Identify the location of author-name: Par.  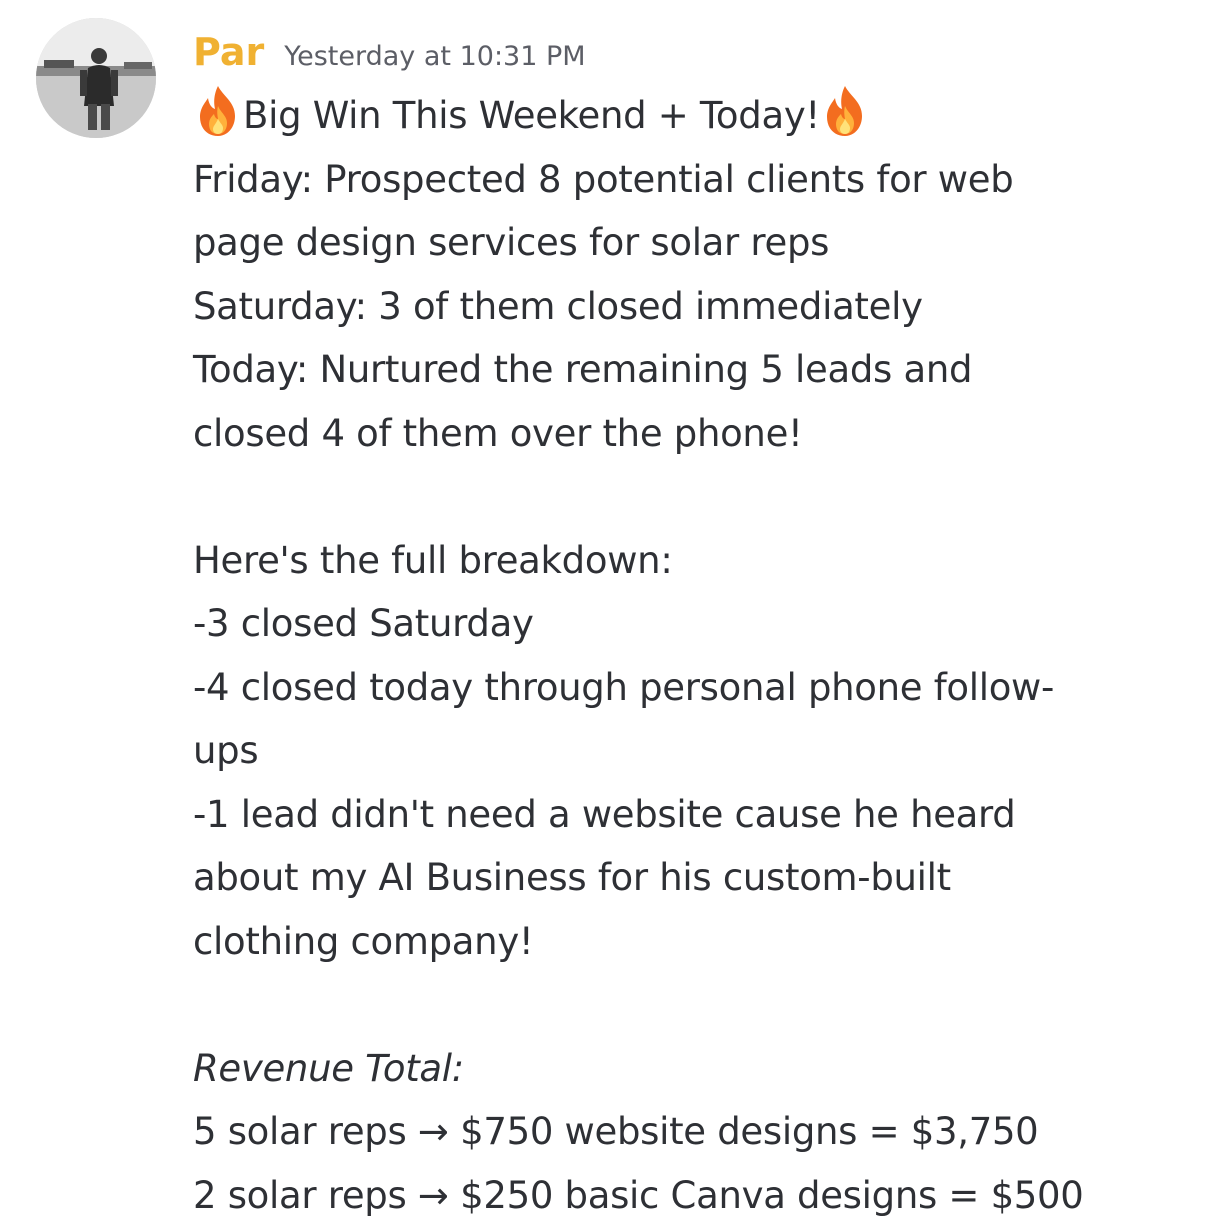
(228, 52).